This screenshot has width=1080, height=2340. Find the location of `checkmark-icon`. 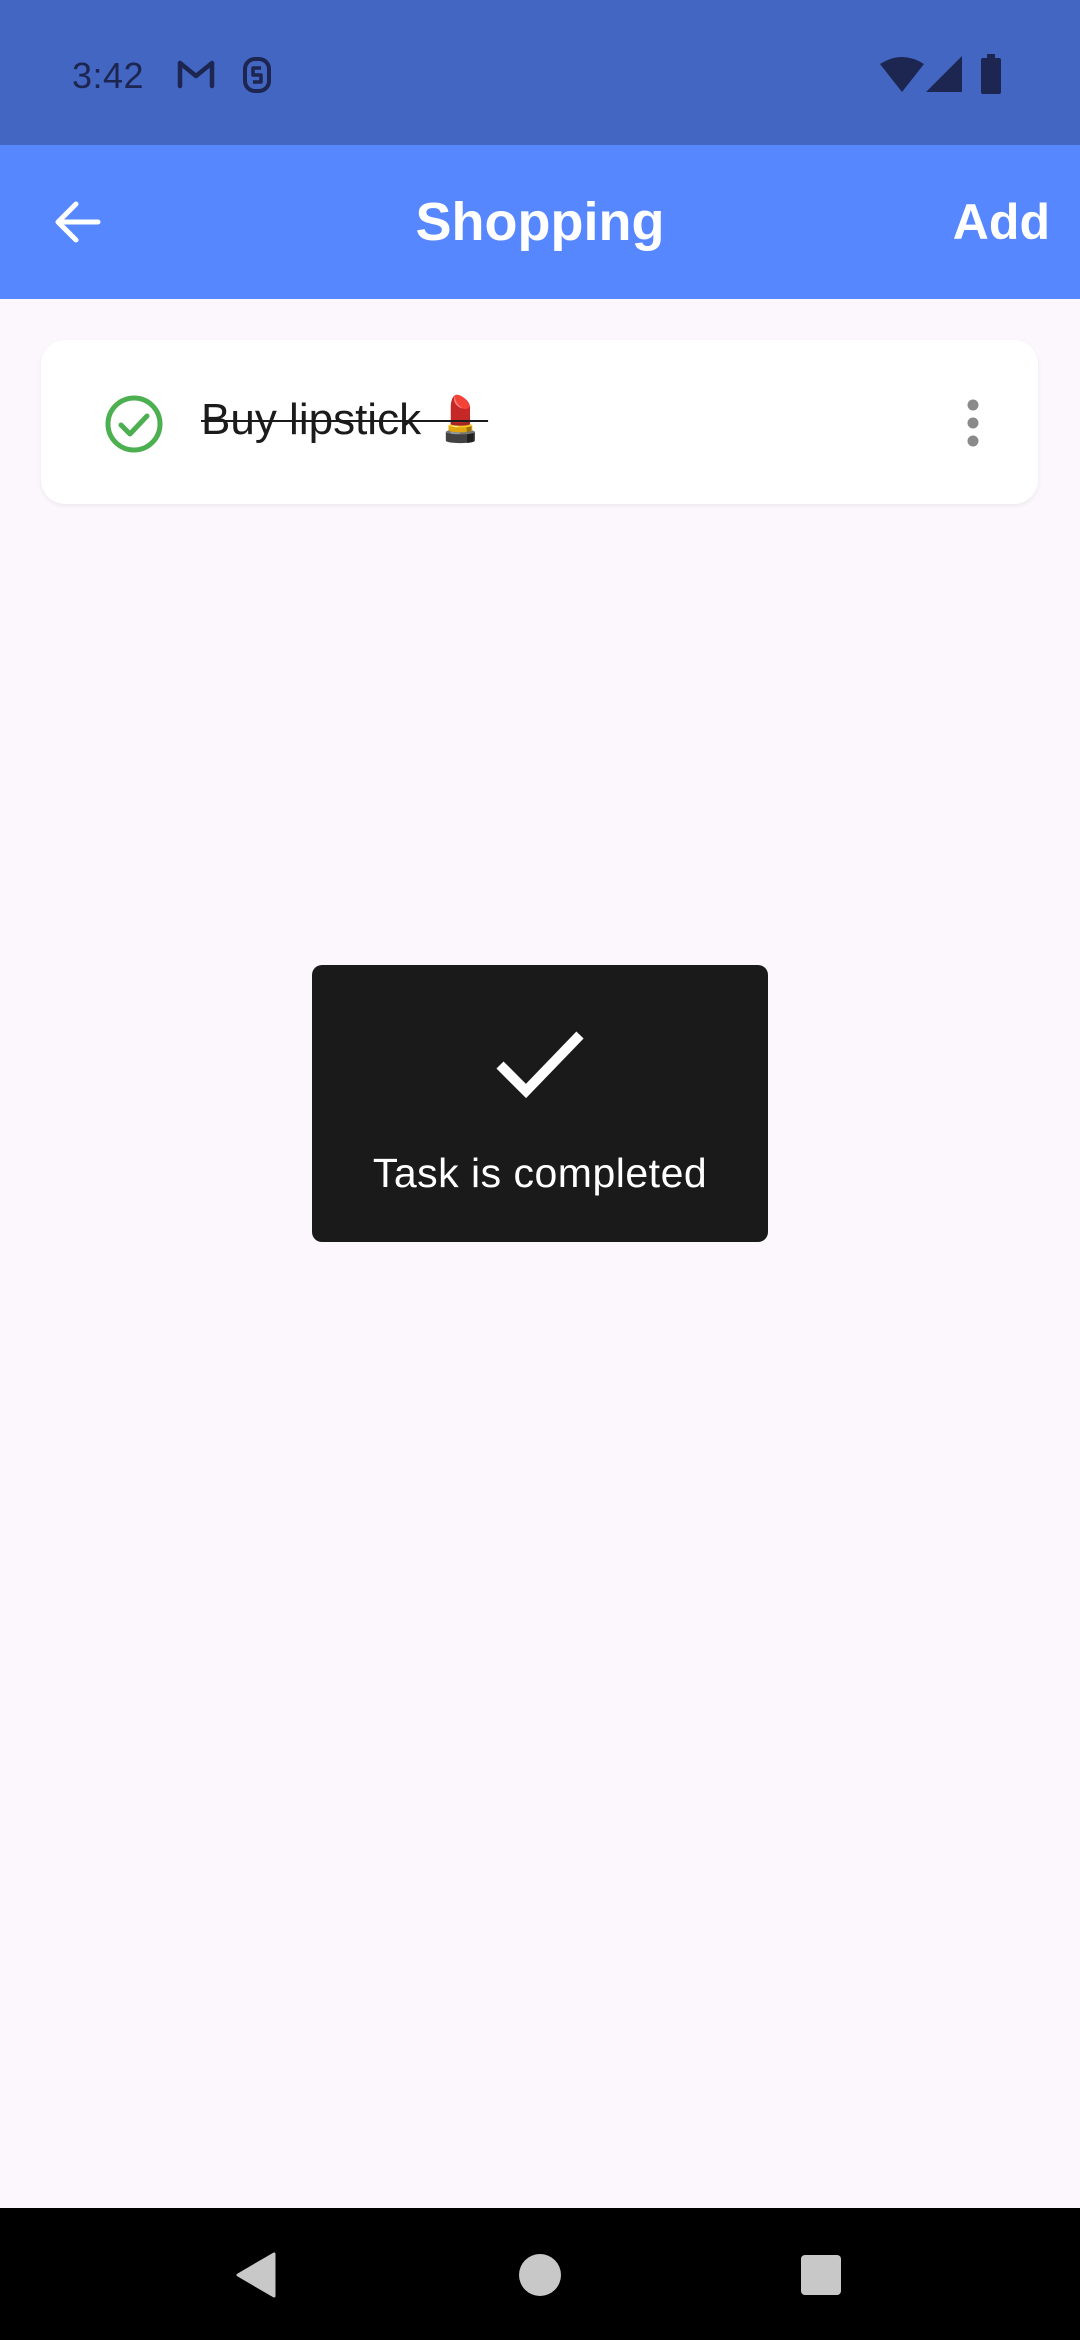

checkmark-icon is located at coordinates (540, 1065).